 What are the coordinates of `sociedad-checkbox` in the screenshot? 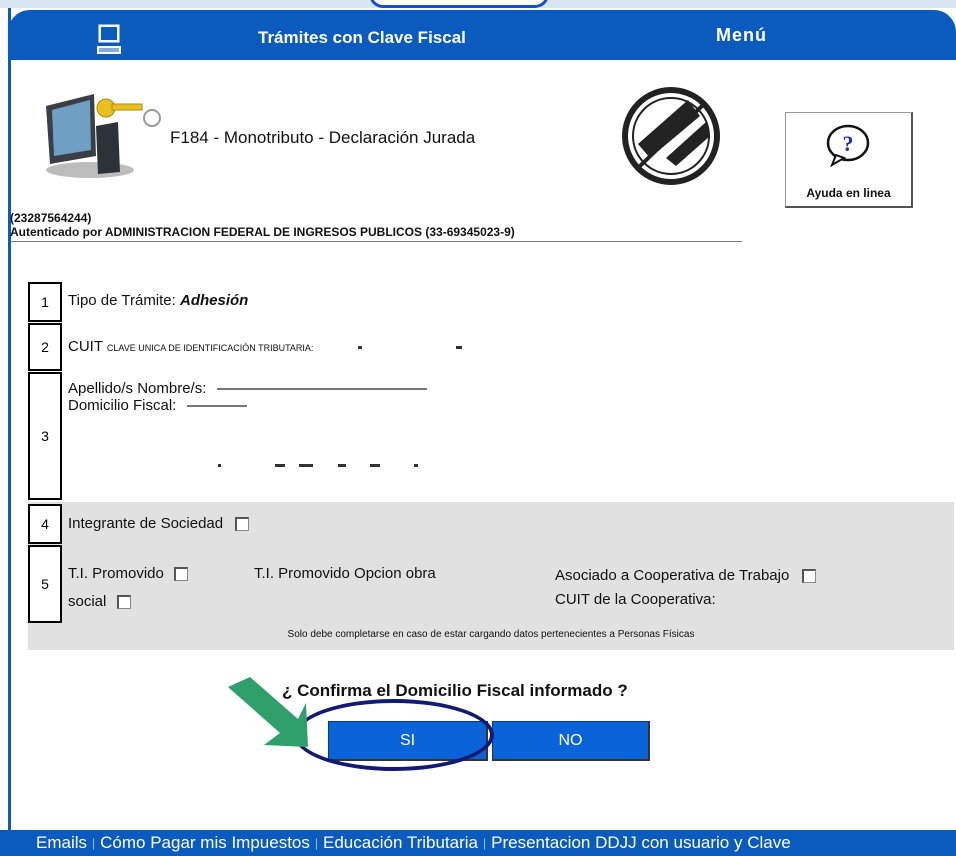 It's located at (242, 524).